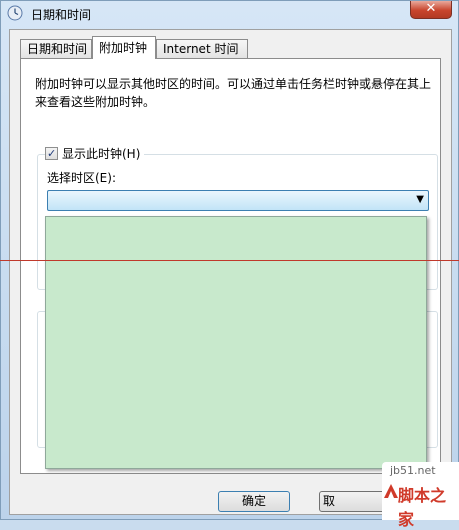  I want to click on dropdown-arrow-icon: ▼, so click(420, 199).